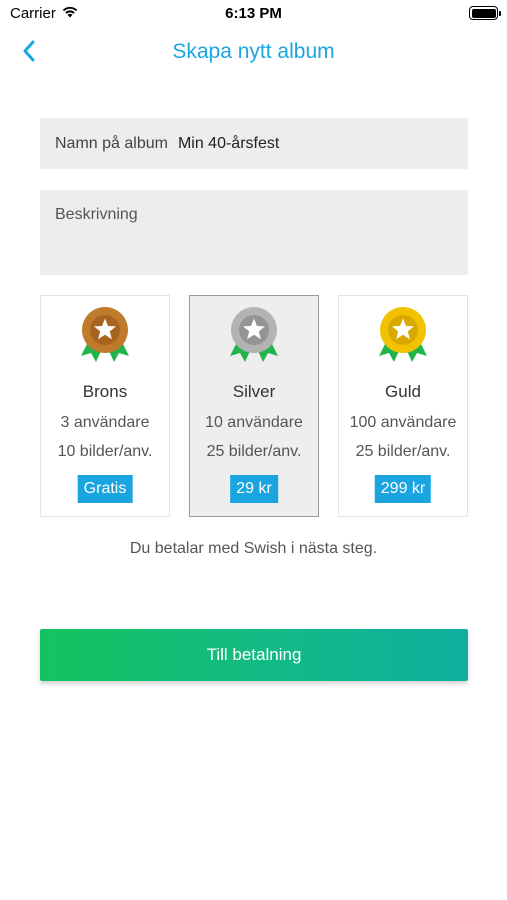 This screenshot has width=507, height=900. What do you see at coordinates (254, 335) in the screenshot?
I see `silver-medal-icon` at bounding box center [254, 335].